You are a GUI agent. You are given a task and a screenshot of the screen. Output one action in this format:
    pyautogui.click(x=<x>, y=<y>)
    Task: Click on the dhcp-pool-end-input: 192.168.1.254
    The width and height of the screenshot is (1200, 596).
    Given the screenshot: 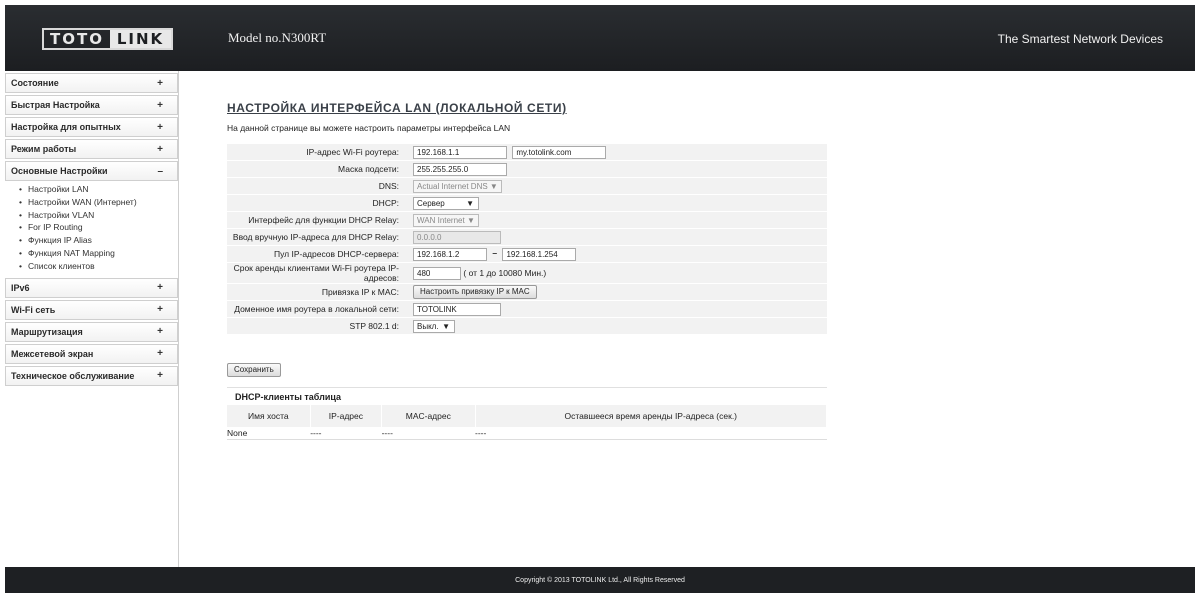 What is the action you would take?
    pyautogui.click(x=539, y=254)
    